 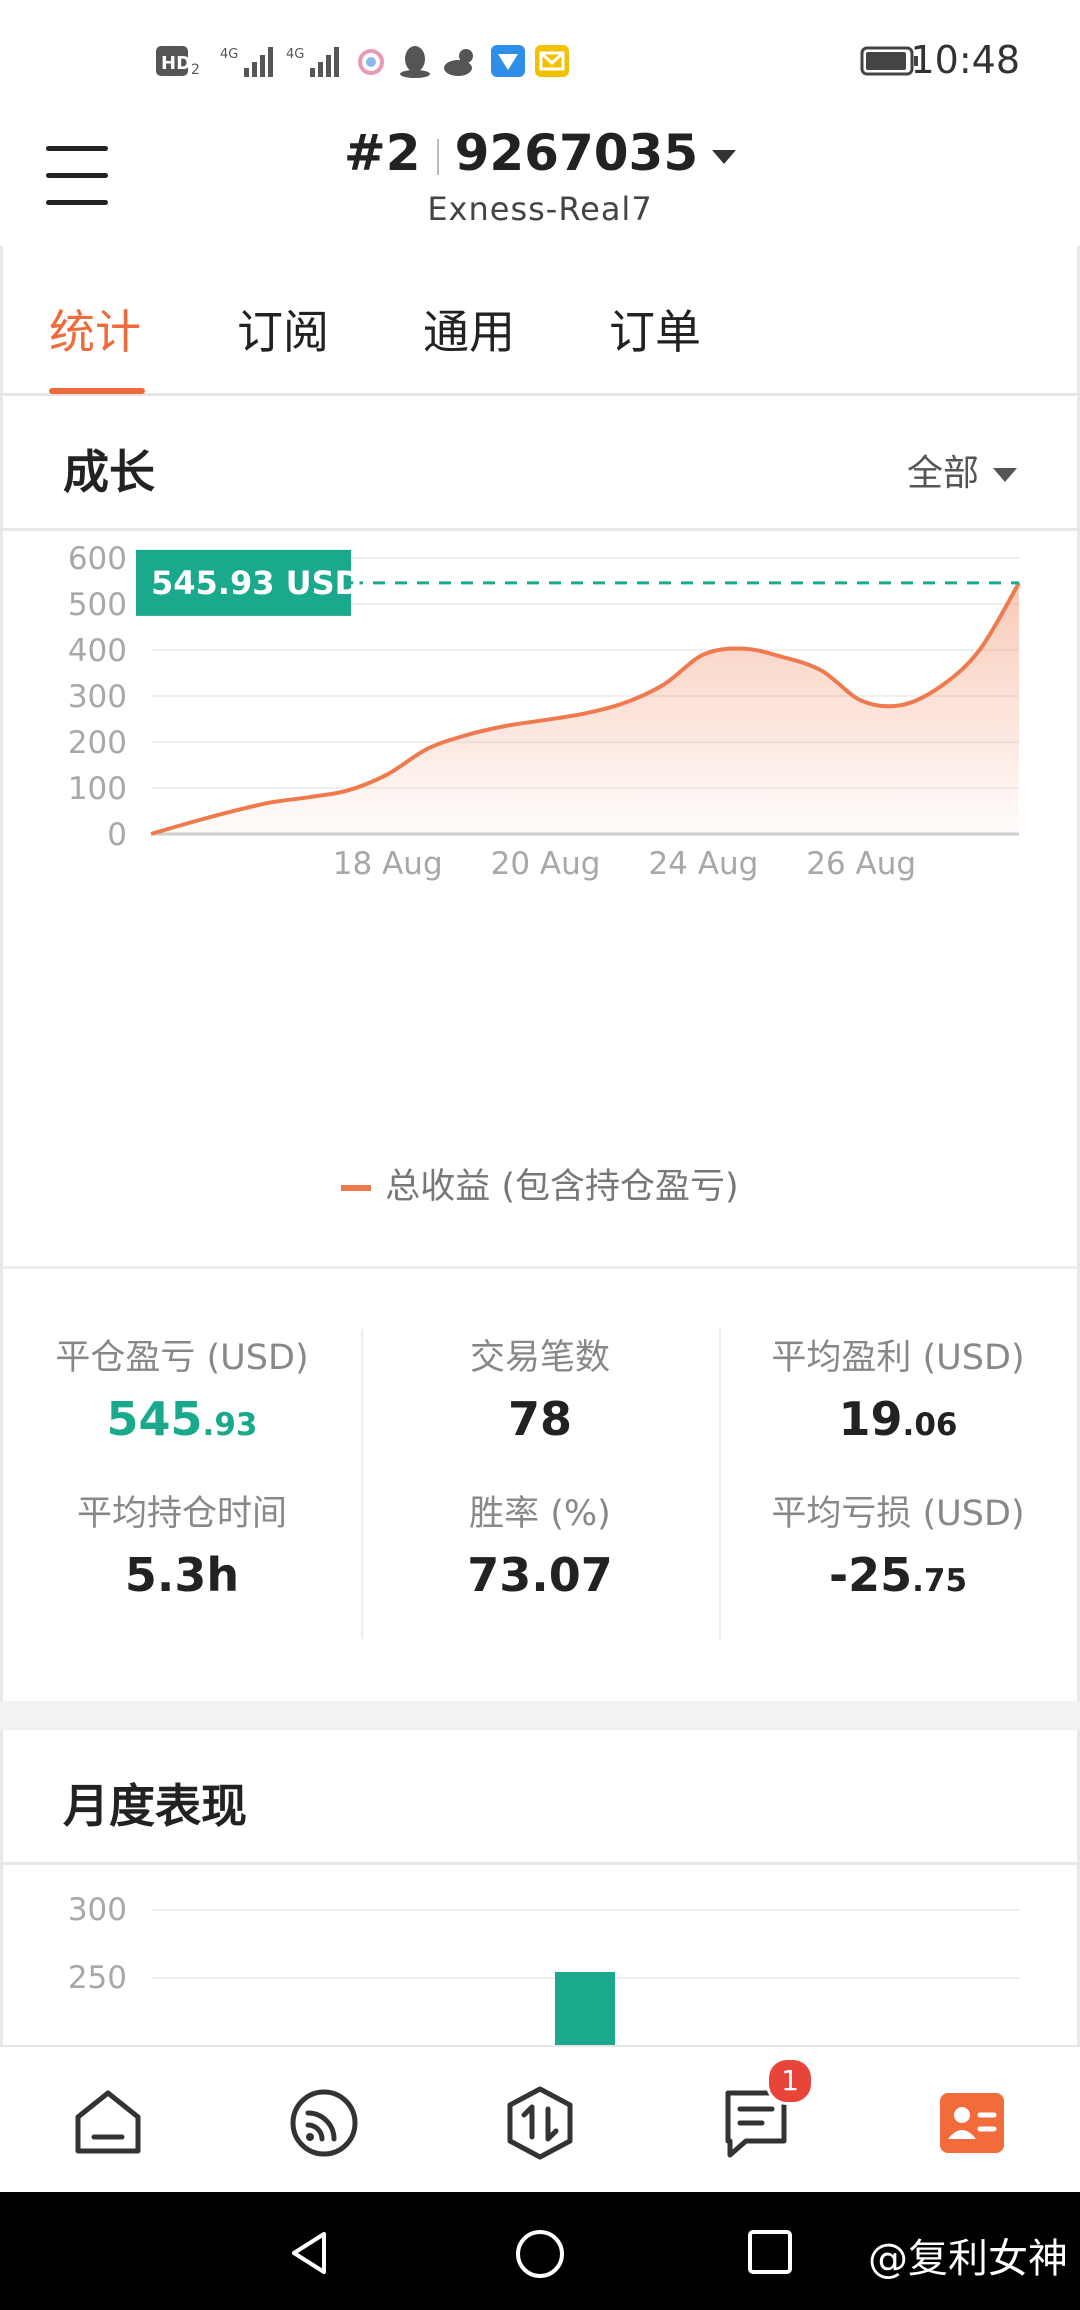 I want to click on stat-avg-hold-time: 平均持仓时间 5.3h, so click(x=181, y=1548).